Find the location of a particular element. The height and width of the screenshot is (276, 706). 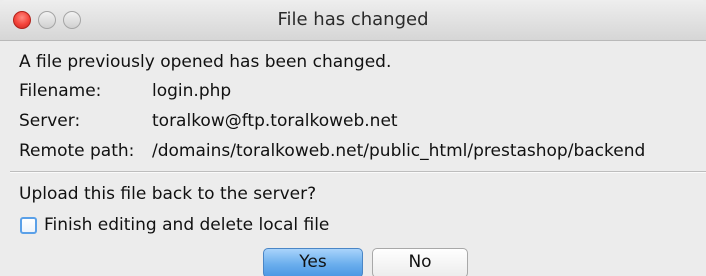

upload-question: Upload this file back to the server? is located at coordinates (168, 194).